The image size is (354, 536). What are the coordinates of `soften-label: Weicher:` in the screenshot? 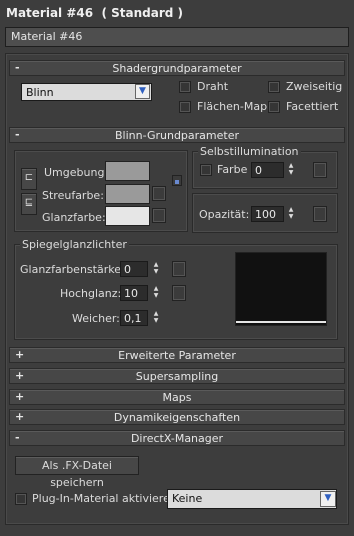 It's located at (96, 318).